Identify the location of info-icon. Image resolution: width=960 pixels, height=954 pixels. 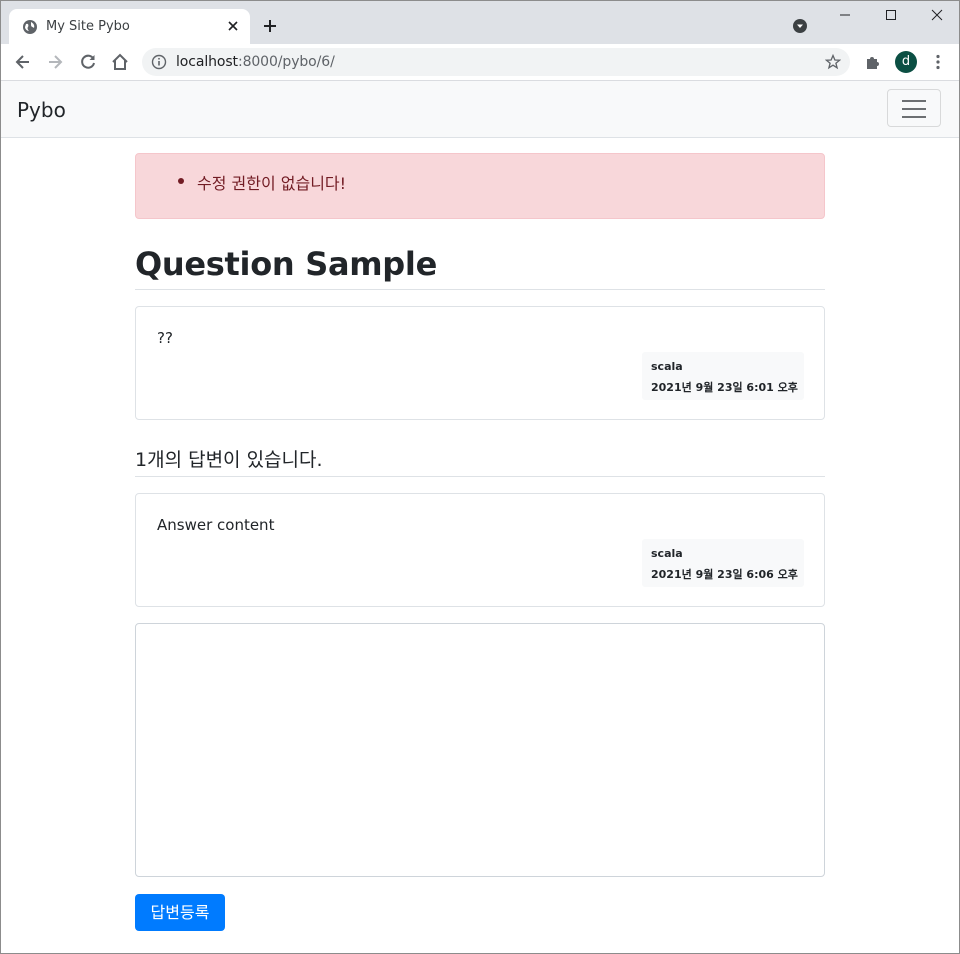
(159, 62).